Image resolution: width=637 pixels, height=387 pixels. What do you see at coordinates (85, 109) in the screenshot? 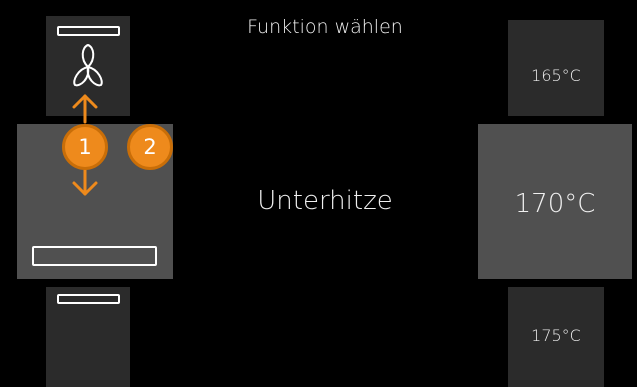
I see `scroll-up-arrow-icon` at bounding box center [85, 109].